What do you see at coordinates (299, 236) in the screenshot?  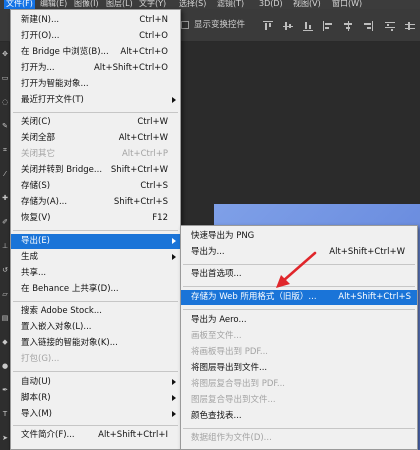 I see `submenu-item-quick-export-png: 快速导出为 PNG` at bounding box center [299, 236].